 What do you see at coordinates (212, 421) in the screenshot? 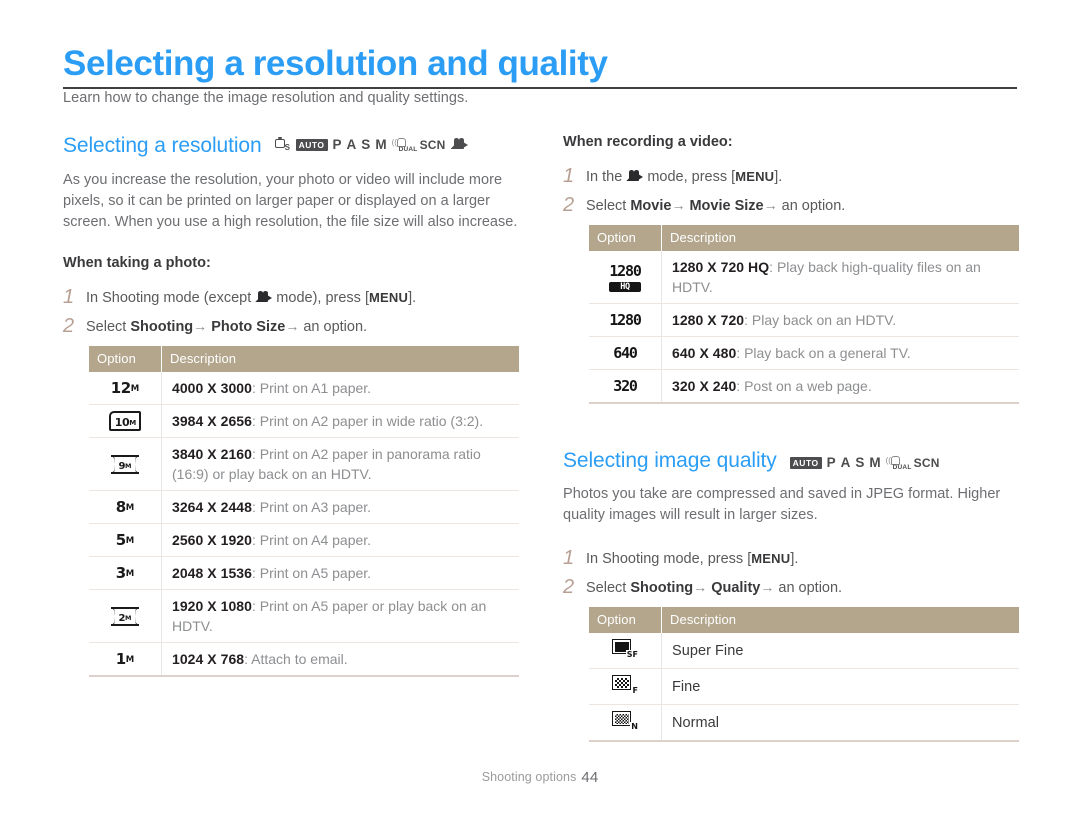
I see `resolution-value: 3984 X 2656` at bounding box center [212, 421].